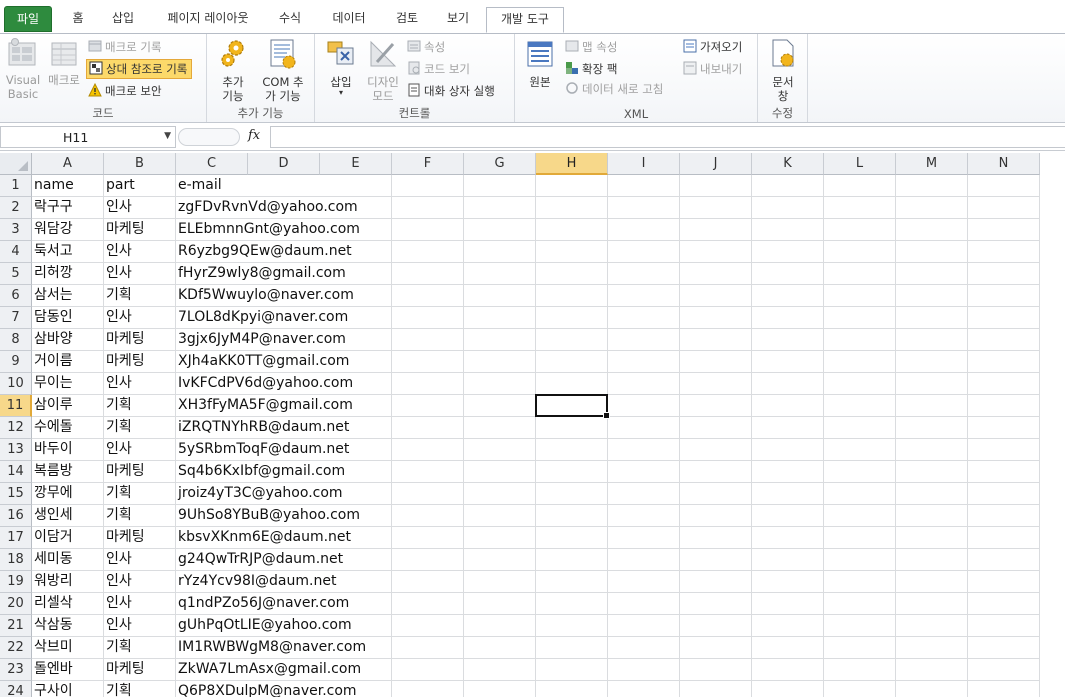  I want to click on cell-l5, so click(860, 274).